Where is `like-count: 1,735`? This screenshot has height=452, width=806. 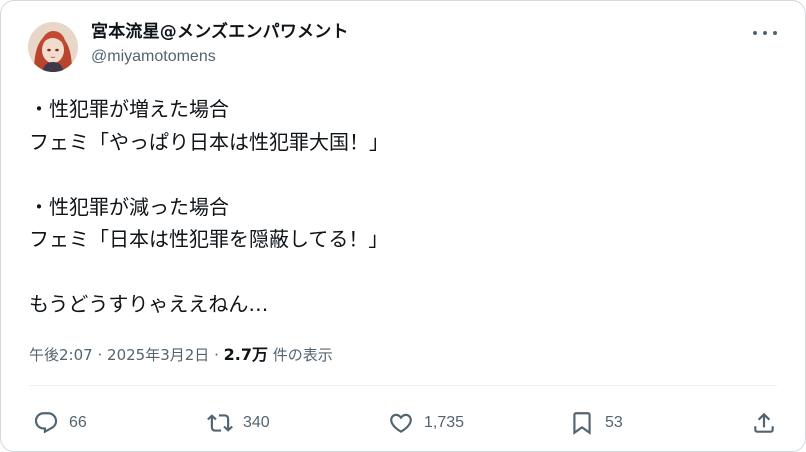 like-count: 1,735 is located at coordinates (444, 422).